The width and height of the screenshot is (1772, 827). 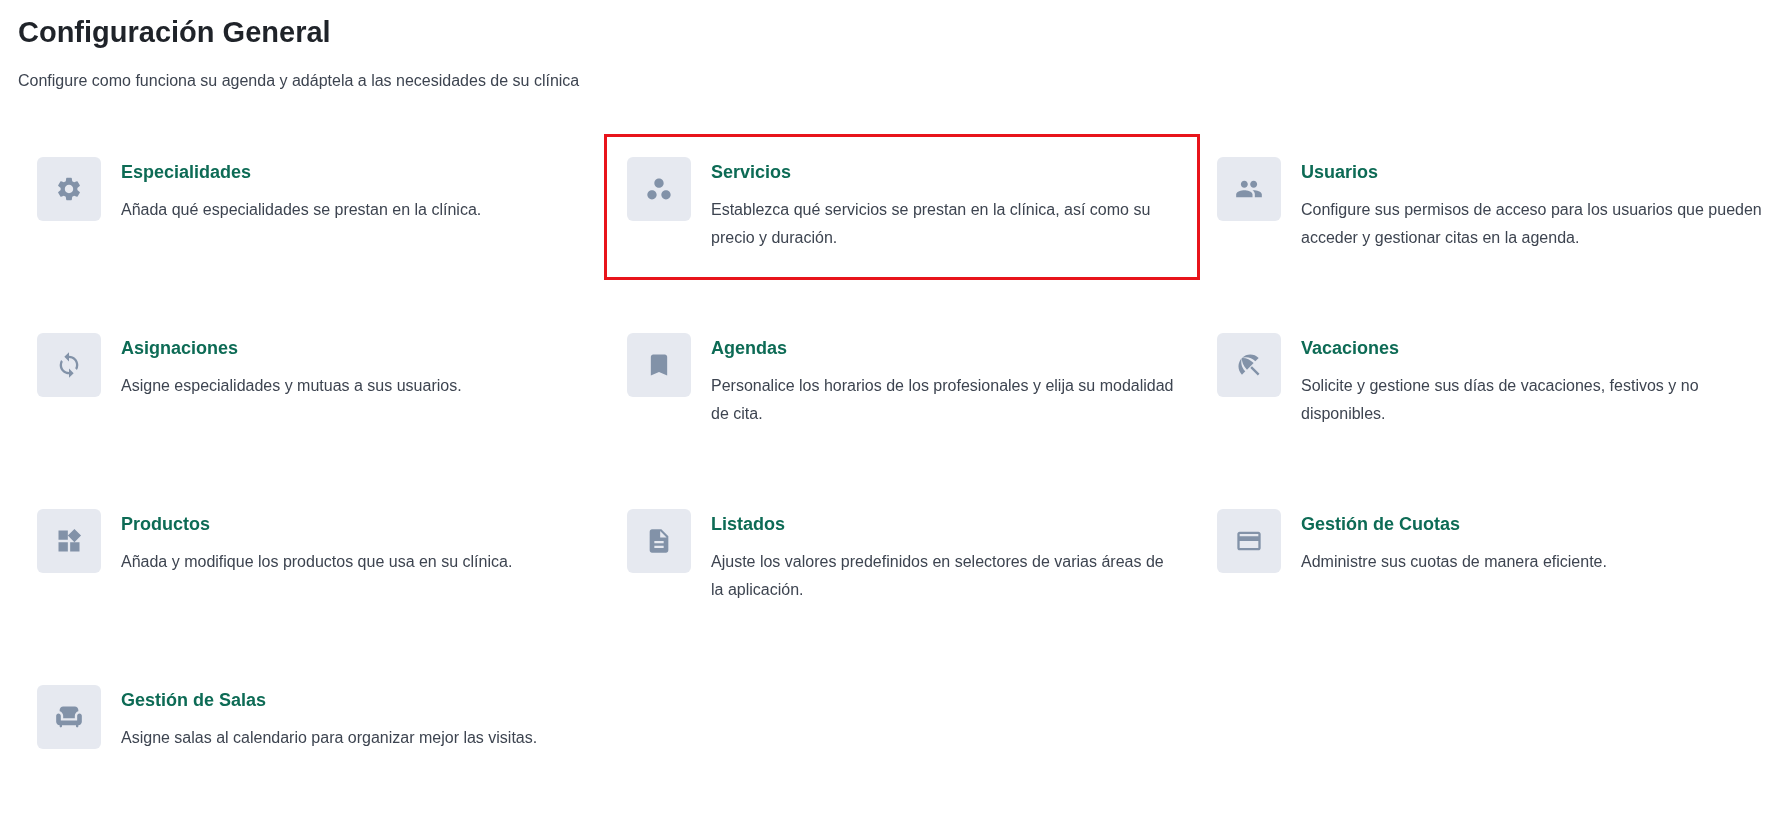 I want to click on card-description: Añada y modifique los productos que usa en su clínica., so click(x=317, y=561).